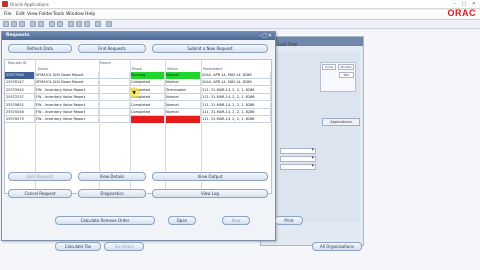 The image size is (480, 270). What do you see at coordinates (341, 122) in the screenshot?
I see `applications-button: Applications` at bounding box center [341, 122].